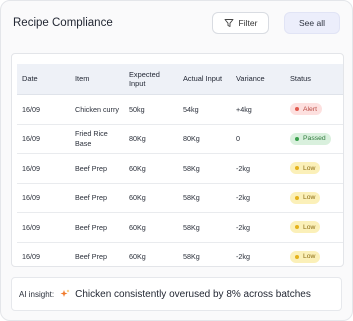 This screenshot has height=321, width=353. I want to click on column-header-variance: Variance, so click(250, 79).